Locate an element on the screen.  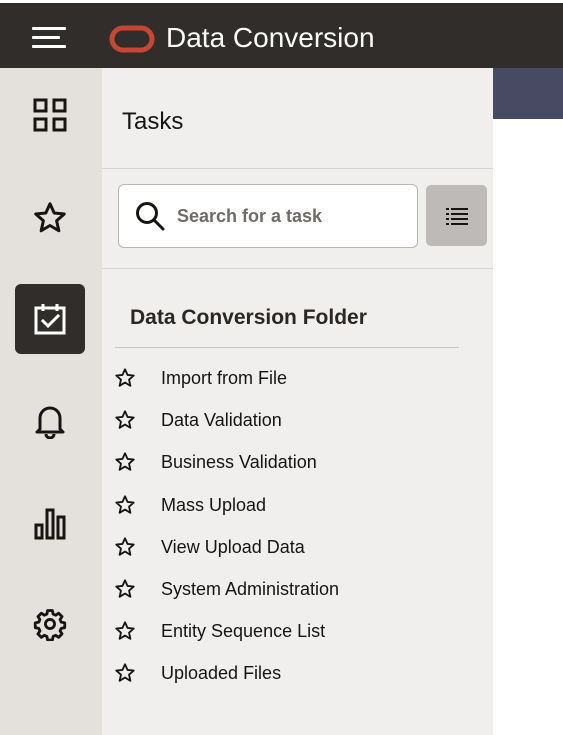
app-title: Data Conversion is located at coordinates (270, 37).